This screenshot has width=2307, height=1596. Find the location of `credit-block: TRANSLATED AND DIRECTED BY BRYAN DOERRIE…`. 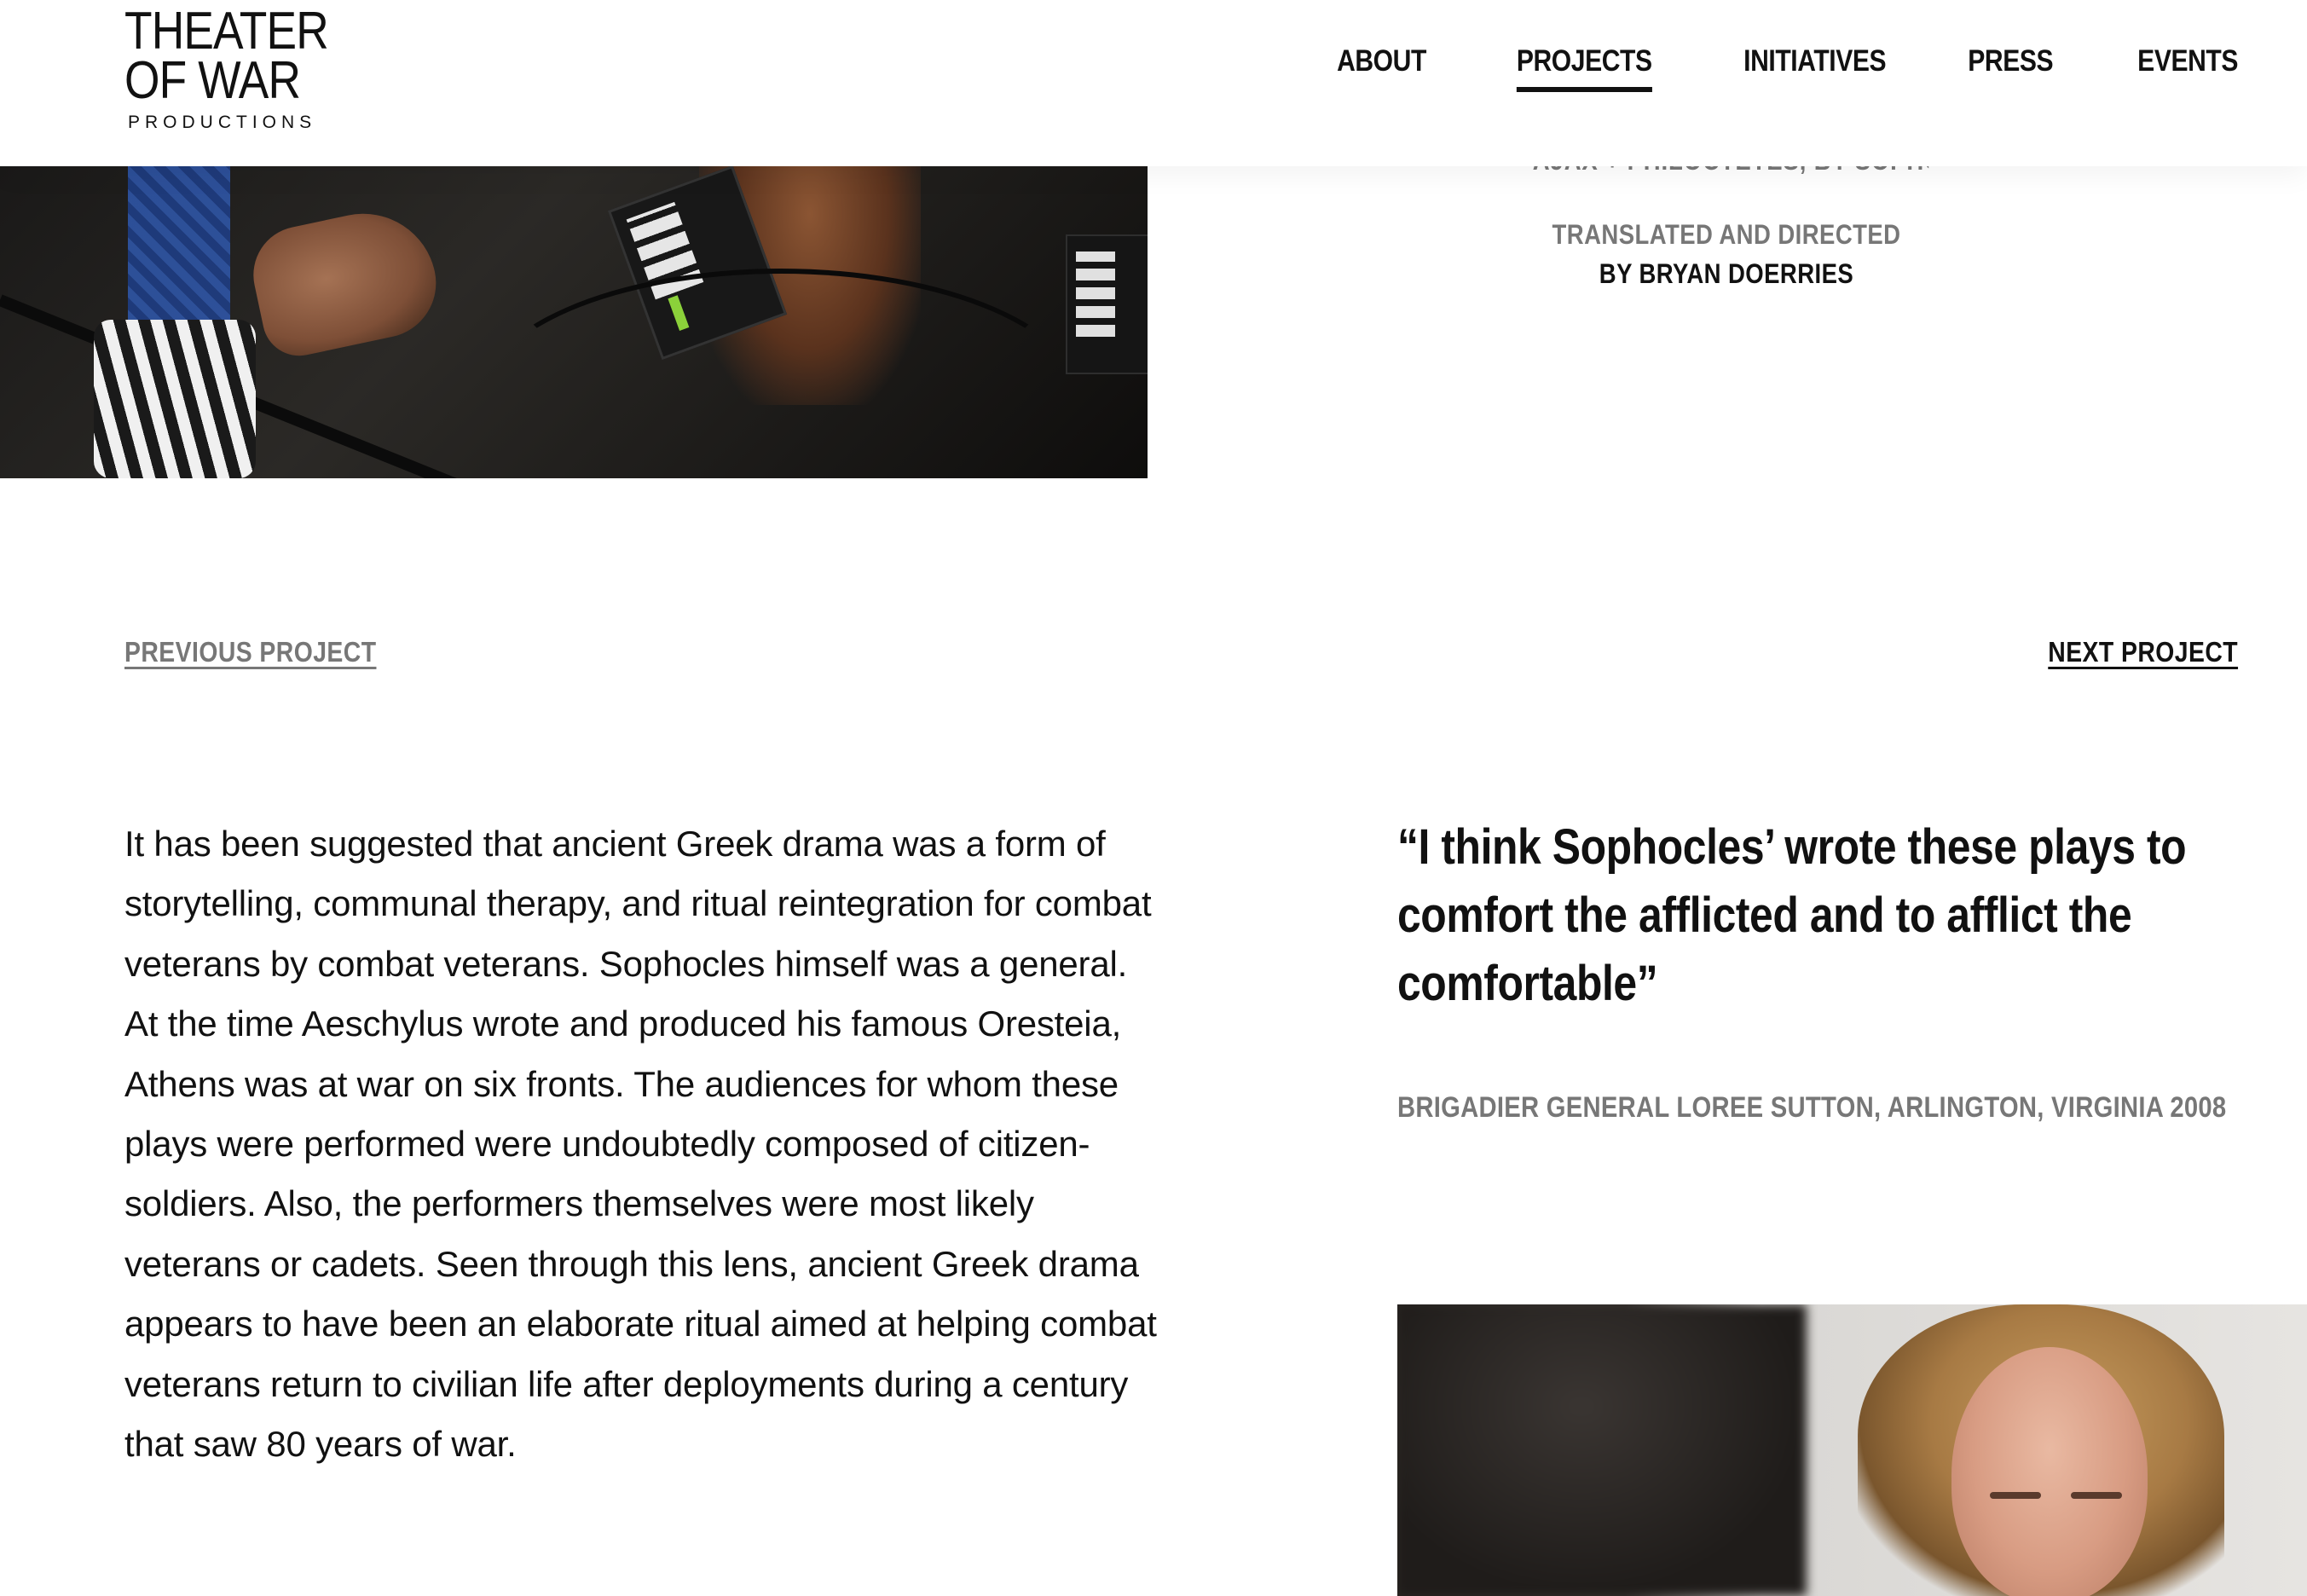

credit-block: TRANSLATED AND DIRECTED BY BRYAN DOERRIE… is located at coordinates (1726, 254).